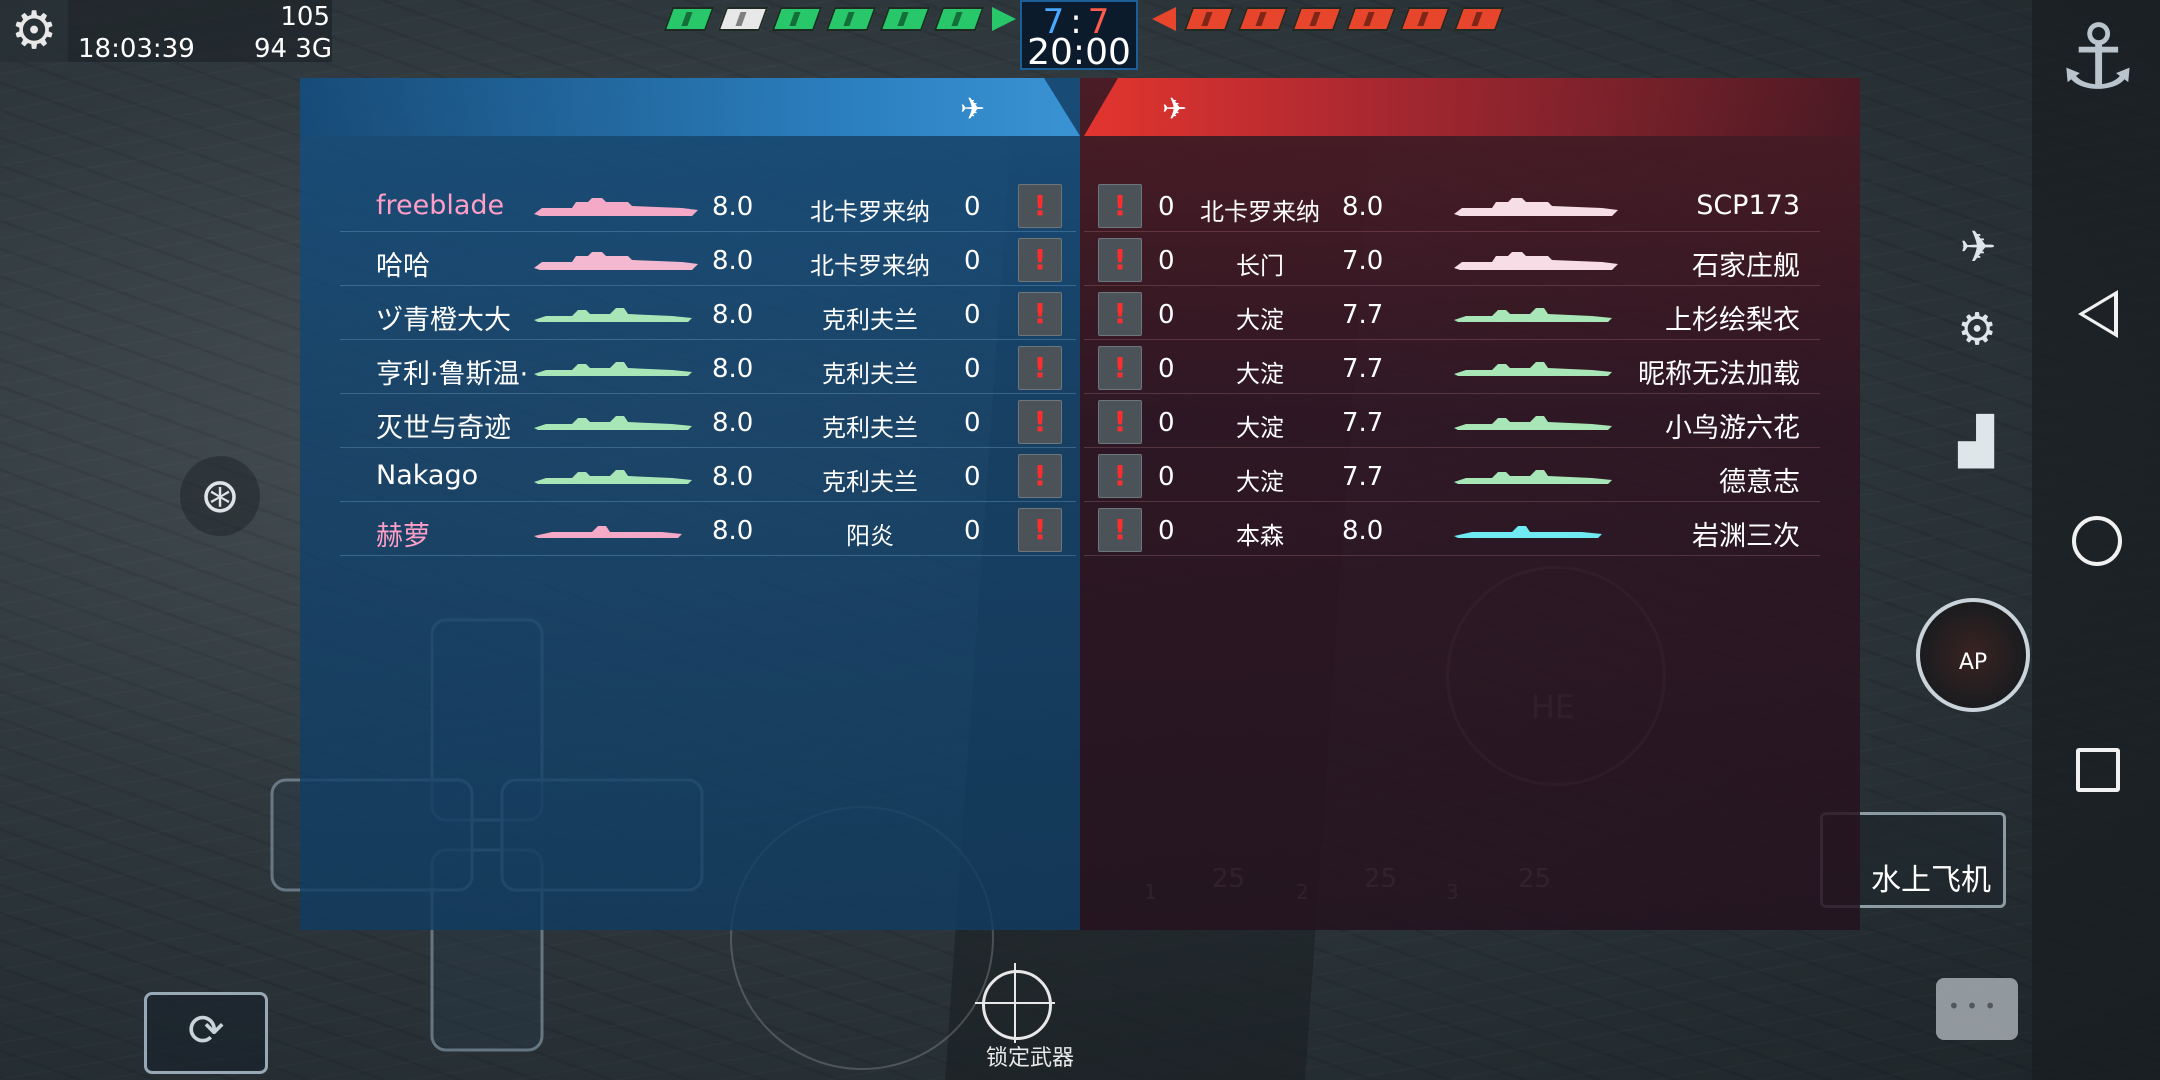 This screenshot has height=1080, width=2160. Describe the element at coordinates (443, 320) in the screenshot. I see `player-name: ヅ青橙大大` at that location.